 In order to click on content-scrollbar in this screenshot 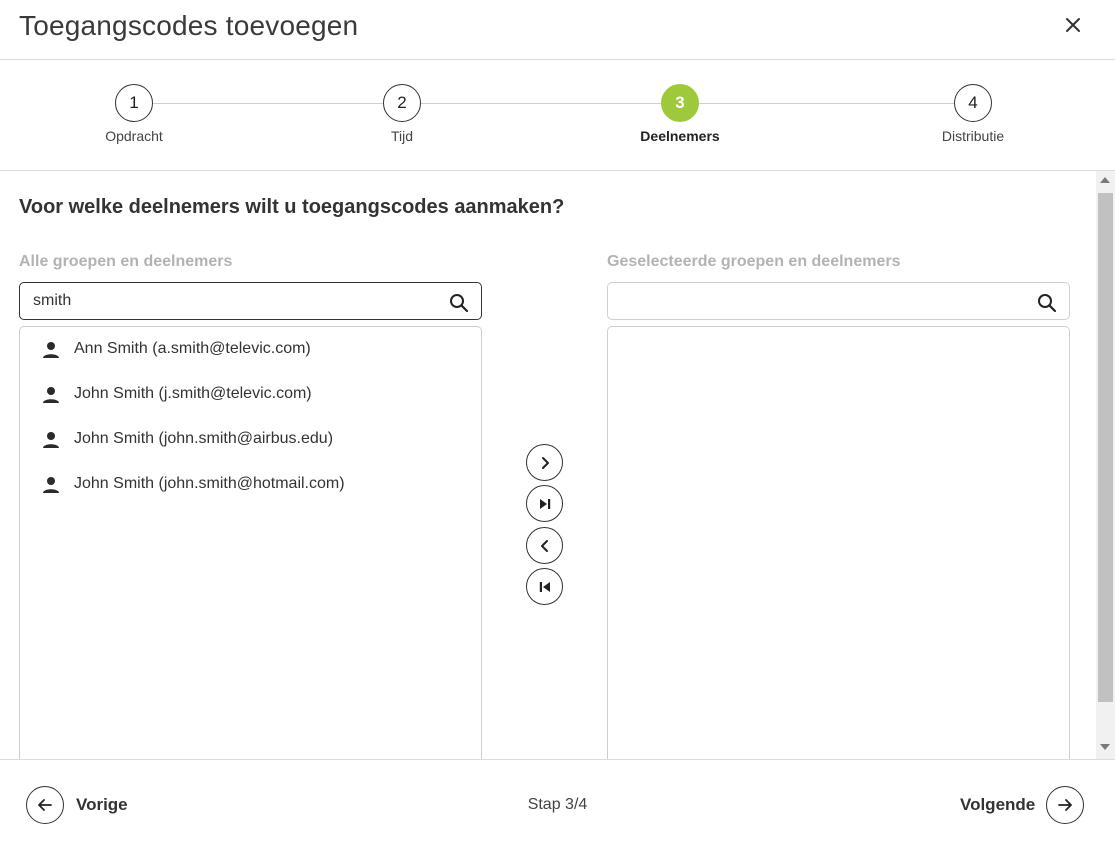, I will do `click(1105, 465)`.